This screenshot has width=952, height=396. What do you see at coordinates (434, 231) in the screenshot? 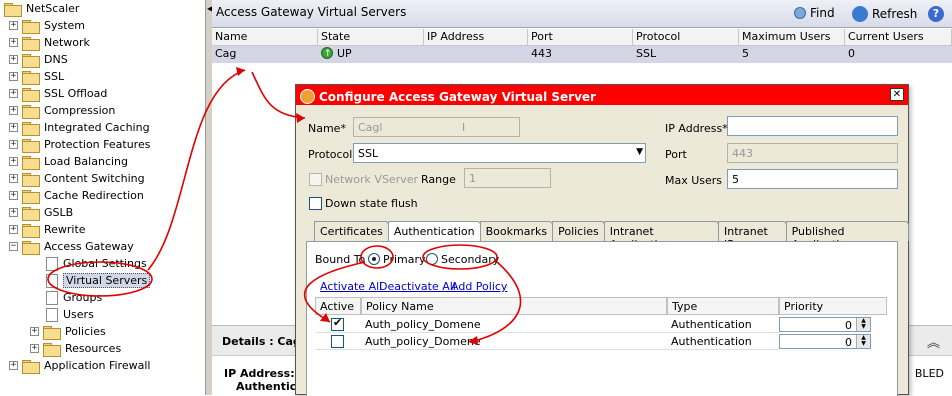
I see `tab-authentication: Authentication` at bounding box center [434, 231].